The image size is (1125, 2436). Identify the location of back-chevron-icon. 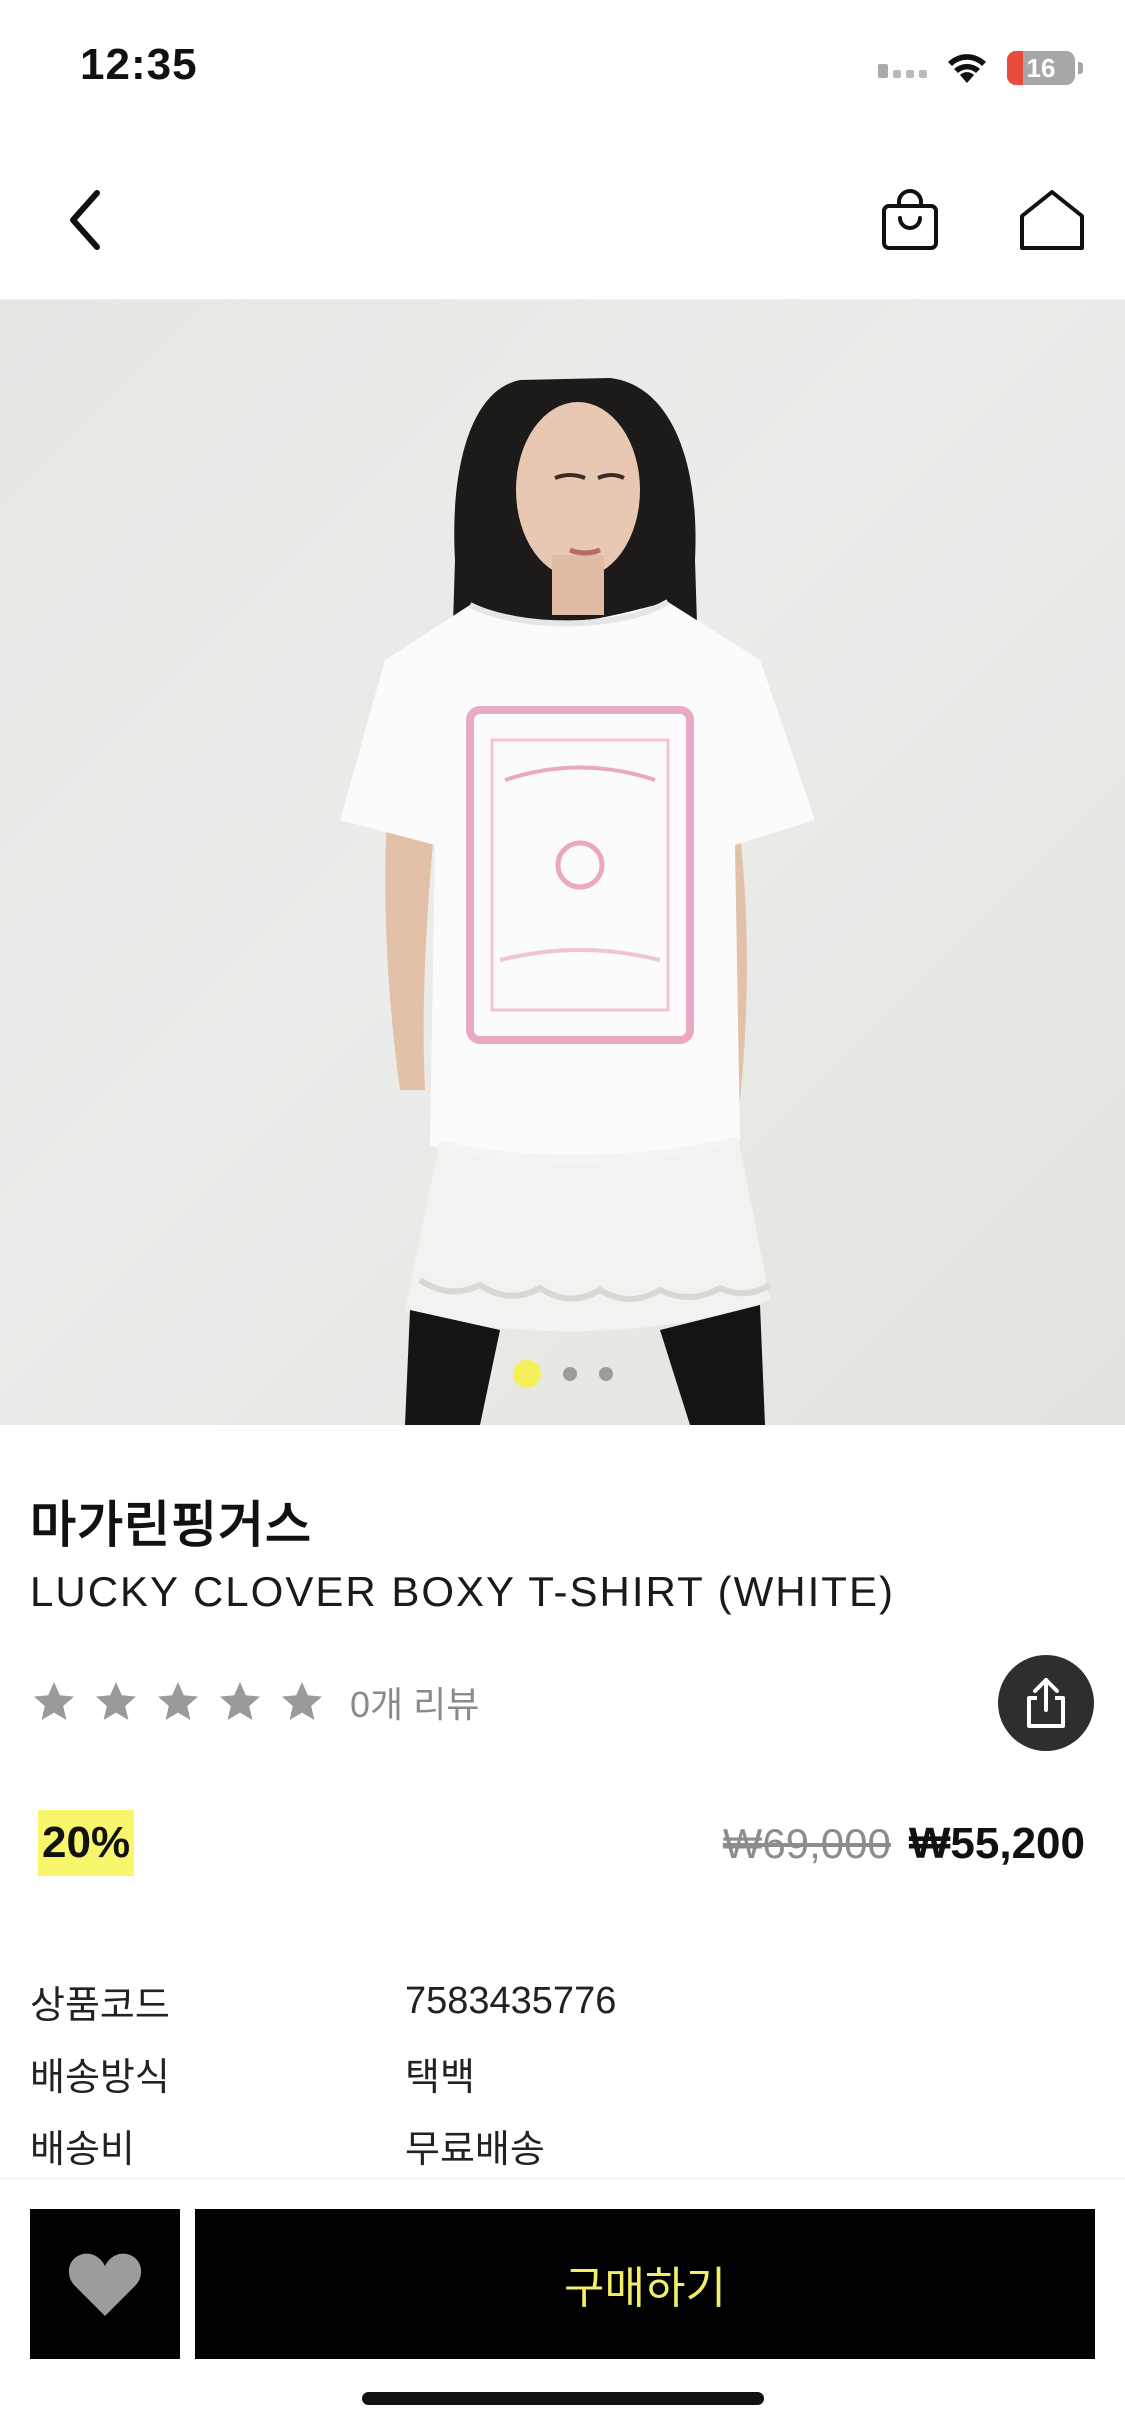
(85, 220).